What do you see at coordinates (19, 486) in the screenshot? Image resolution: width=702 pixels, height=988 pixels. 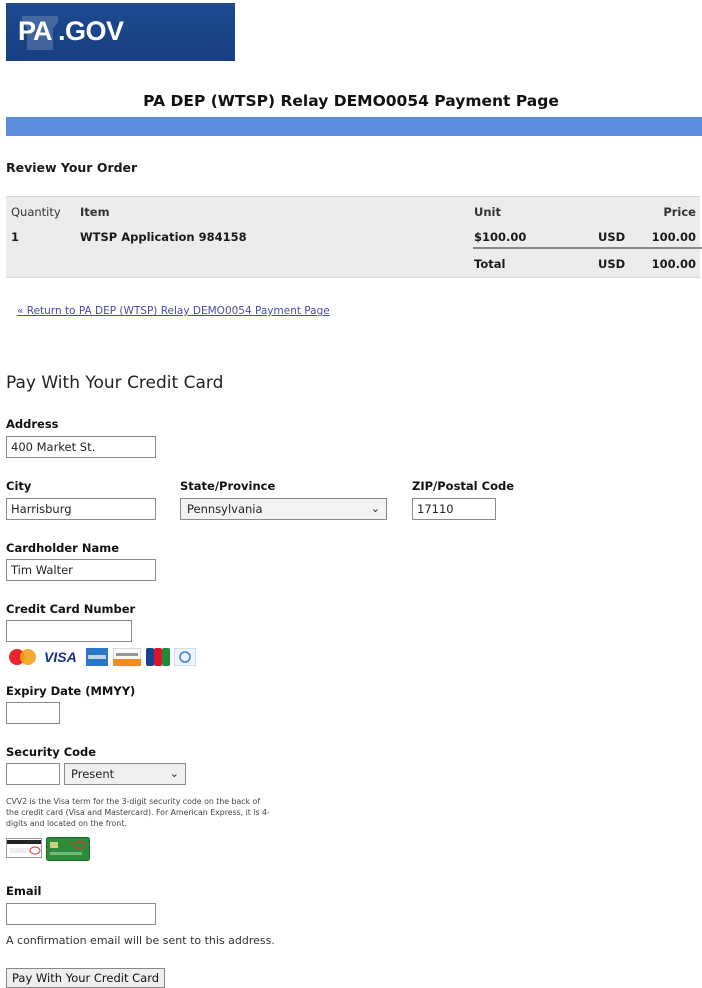 I see `city-label: City` at bounding box center [19, 486].